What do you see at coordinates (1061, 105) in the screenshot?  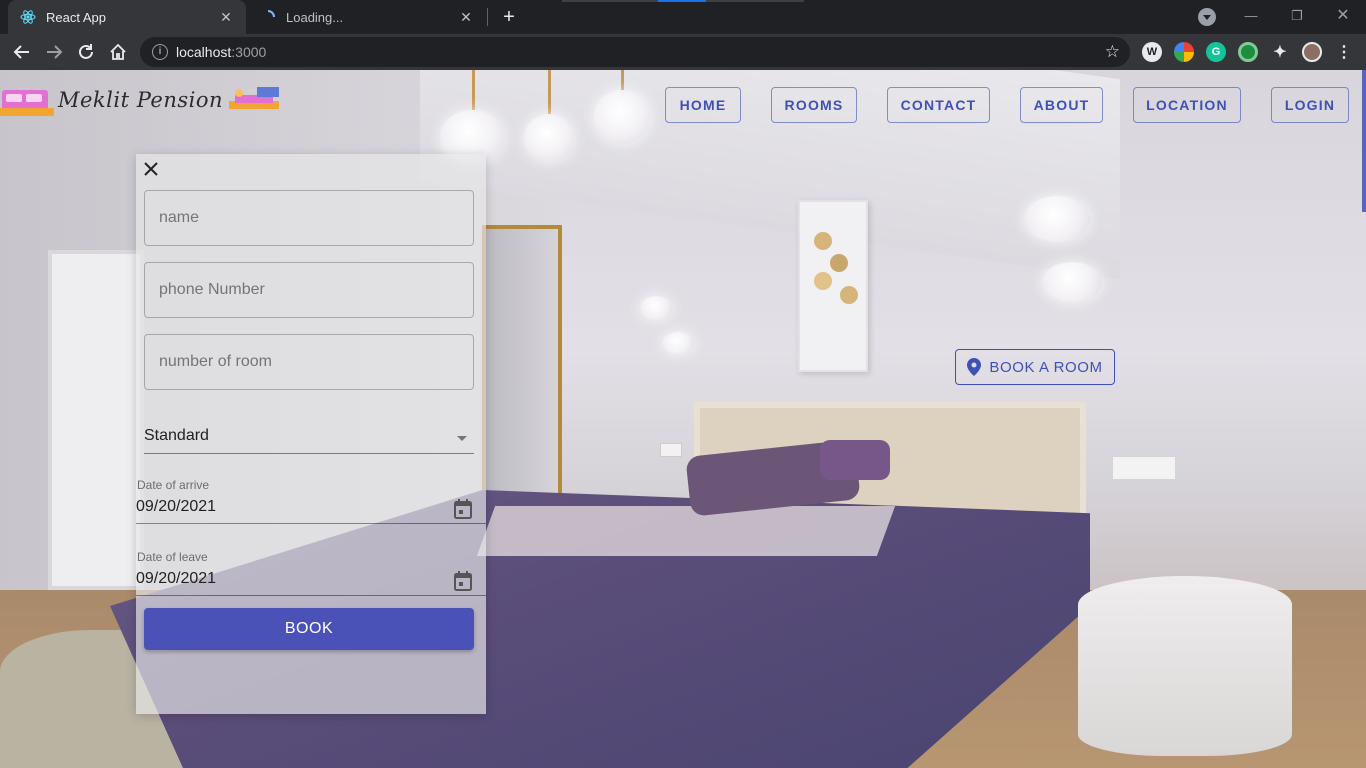 I see `nav-about-button: ABOUT` at bounding box center [1061, 105].